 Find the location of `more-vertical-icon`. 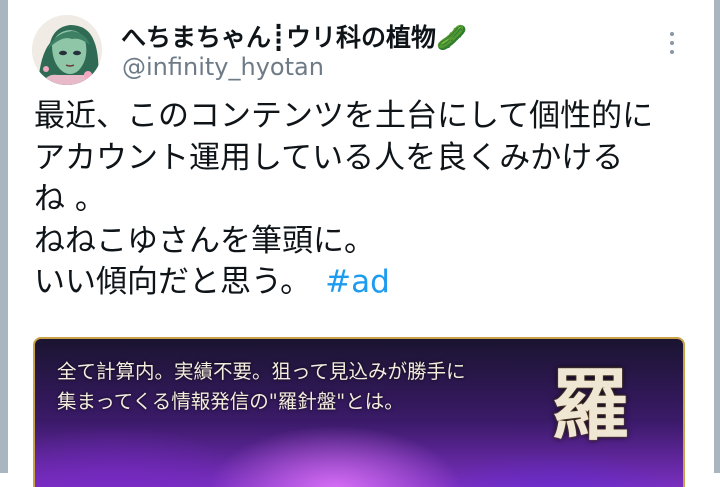

more-vertical-icon is located at coordinates (672, 43).